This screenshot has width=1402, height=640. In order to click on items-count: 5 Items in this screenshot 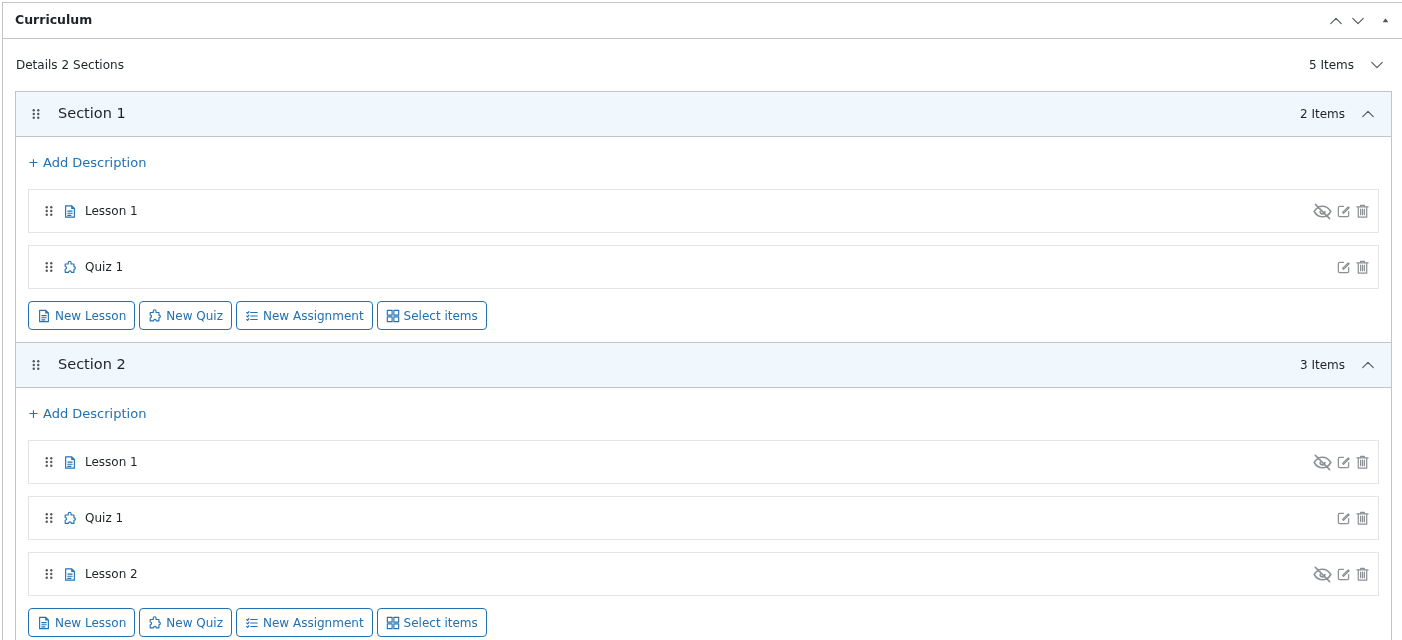, I will do `click(1331, 65)`.